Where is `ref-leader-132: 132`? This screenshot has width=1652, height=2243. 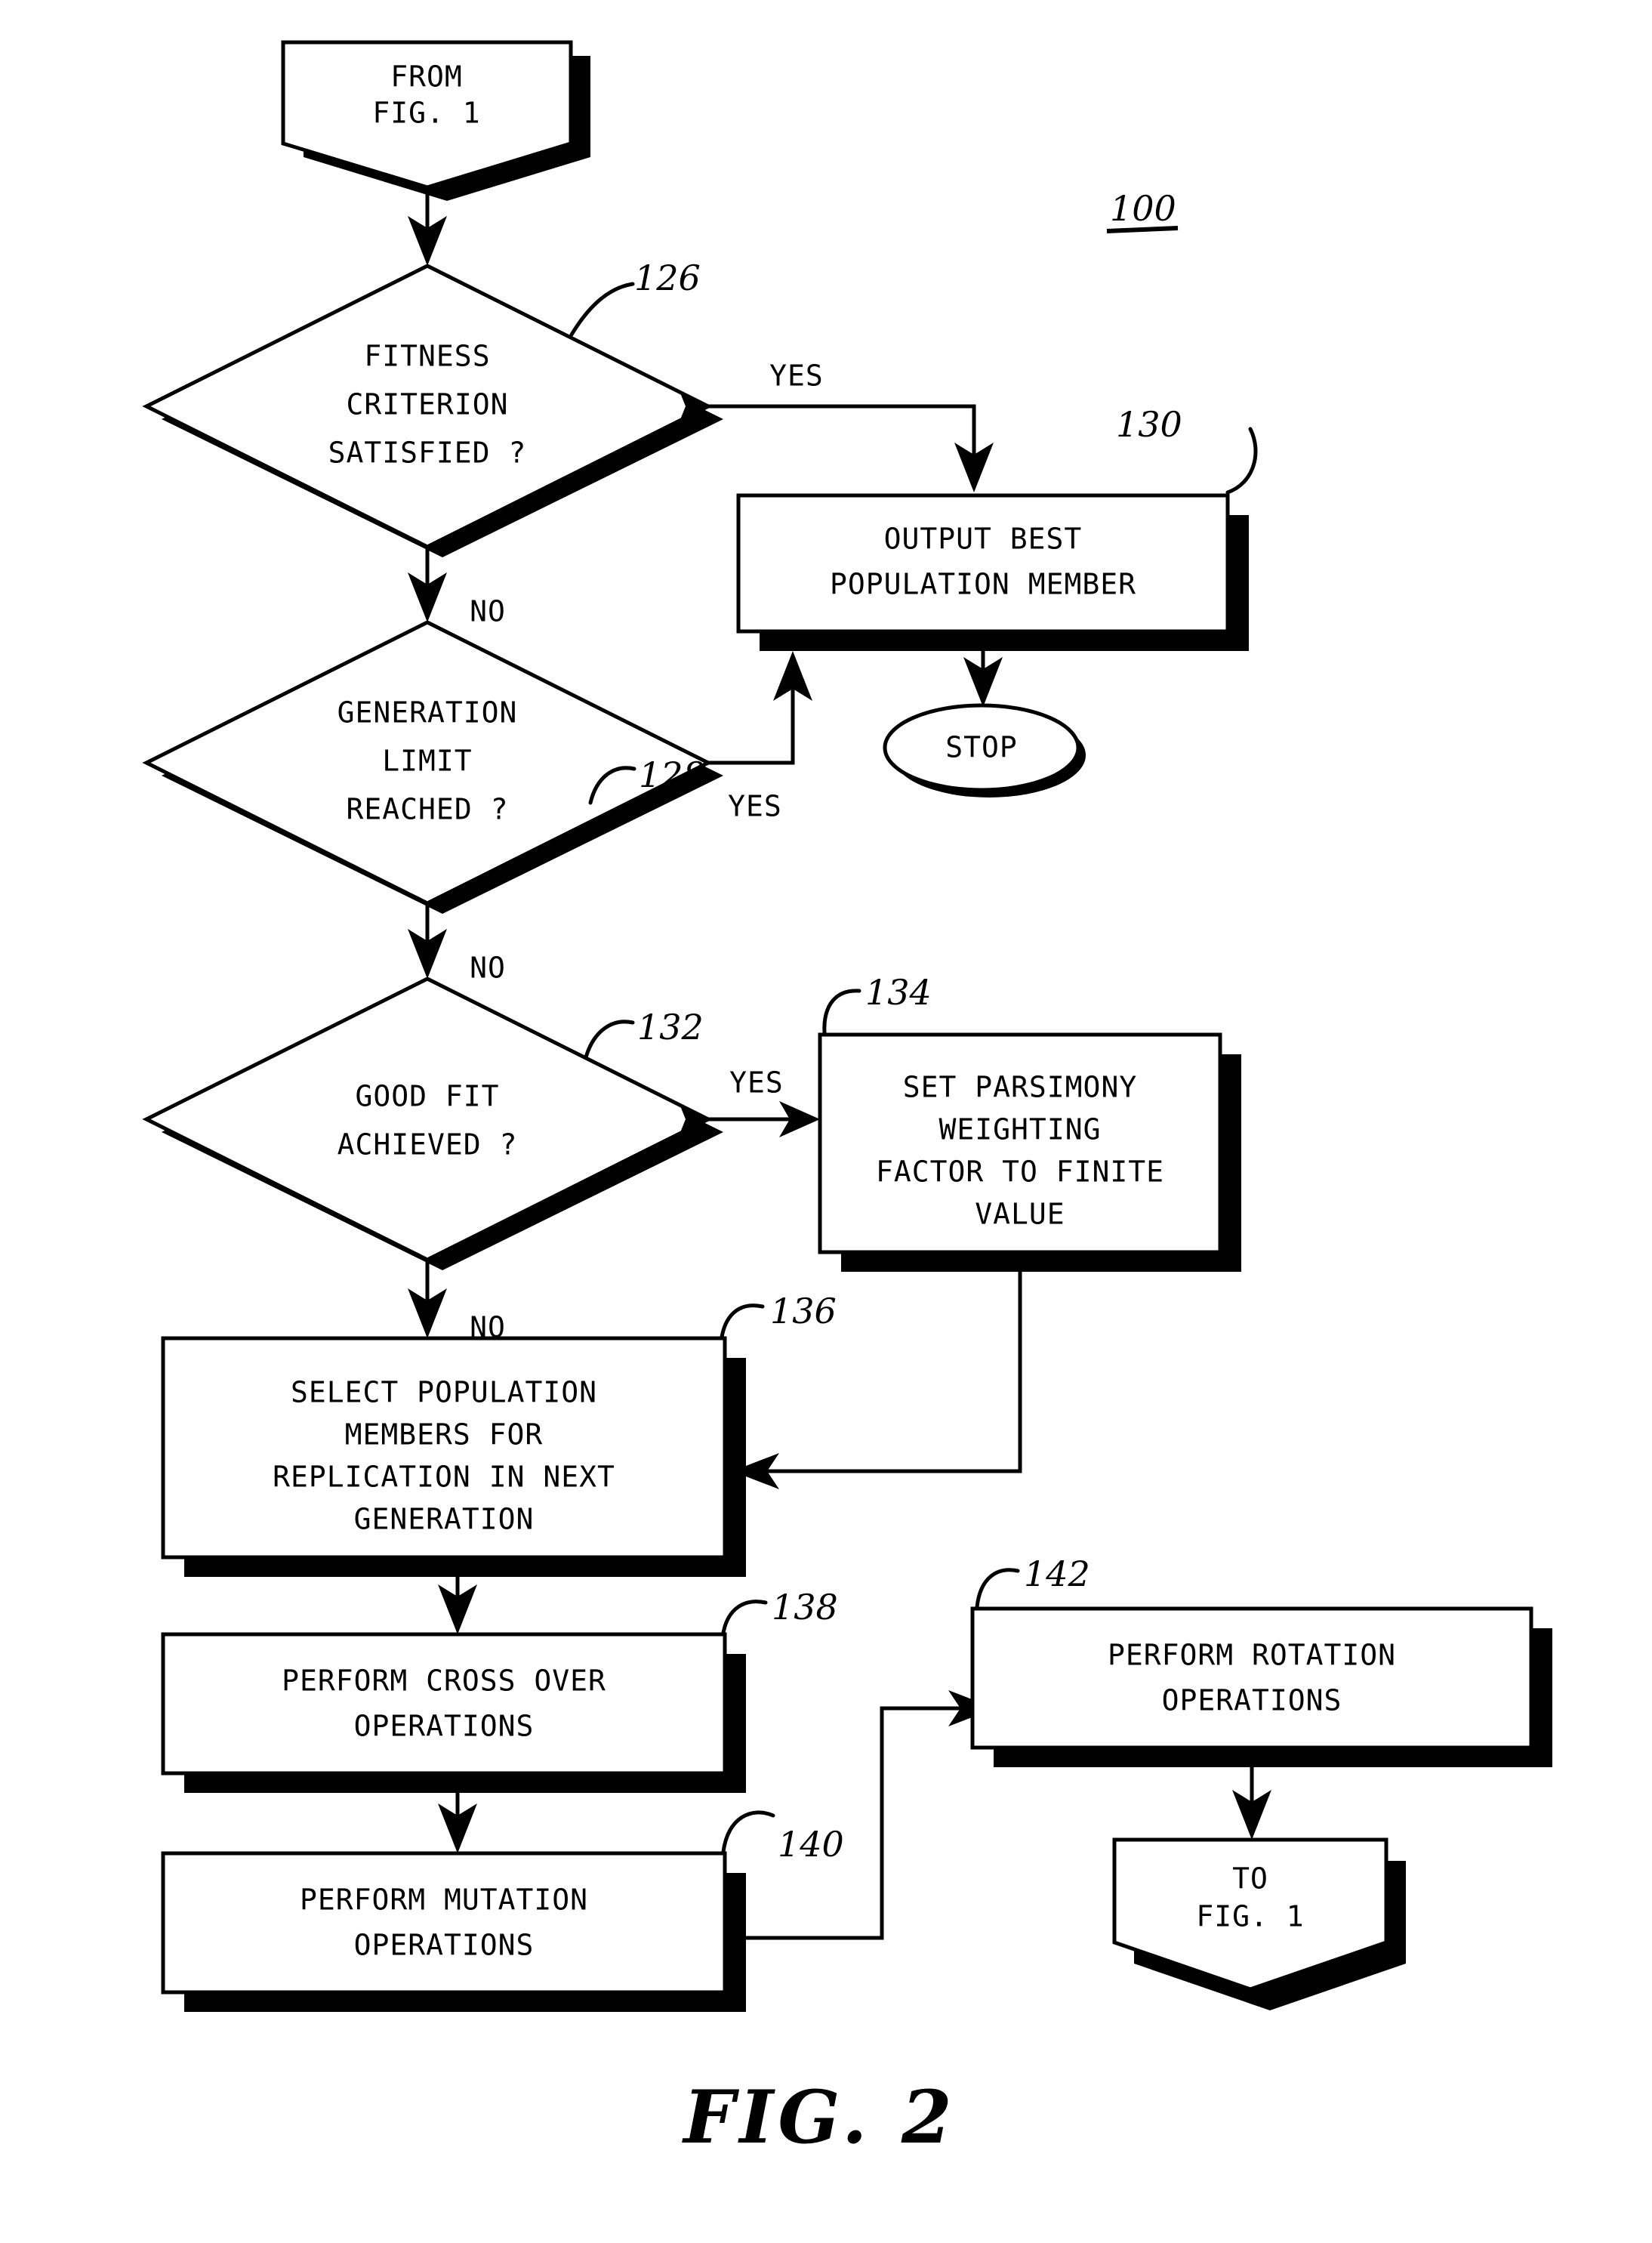
ref-leader-132: 132 is located at coordinates (644, 1033).